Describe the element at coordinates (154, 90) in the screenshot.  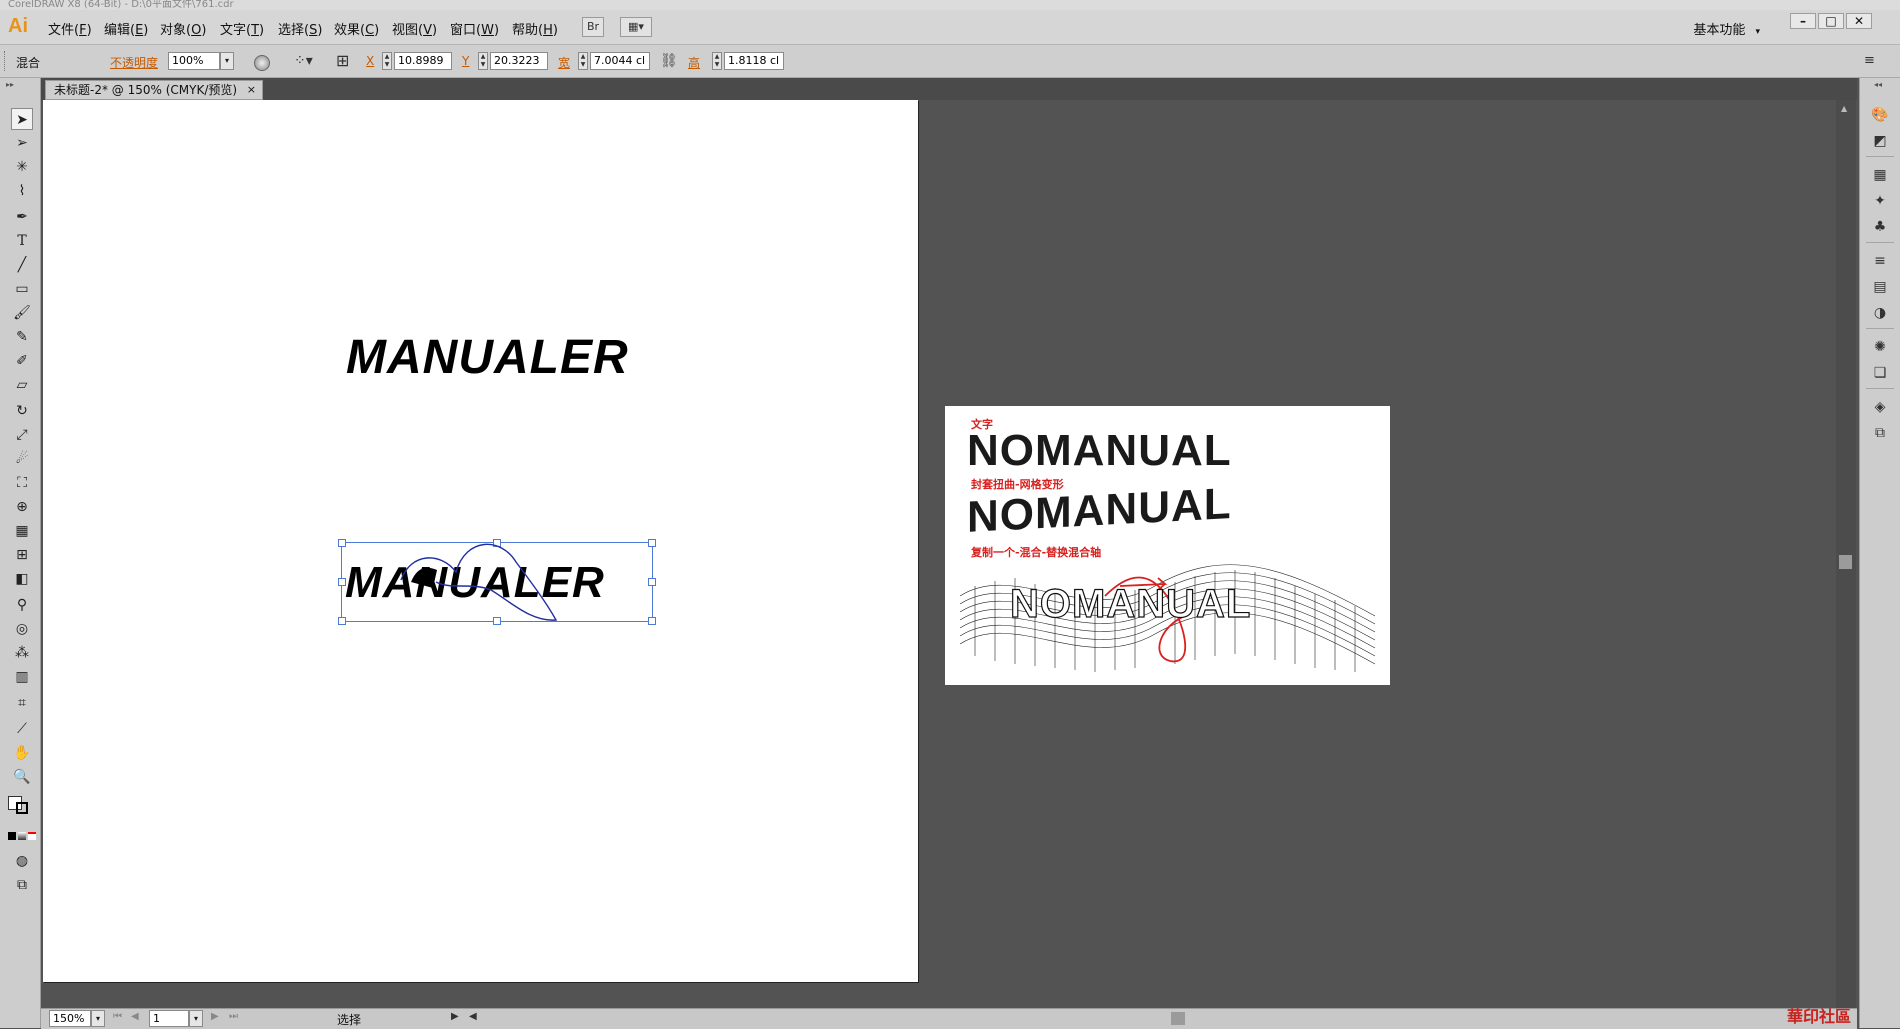
I see `document-tab: 未标题-2* @ 150% (CMYK/预览) ×` at that location.